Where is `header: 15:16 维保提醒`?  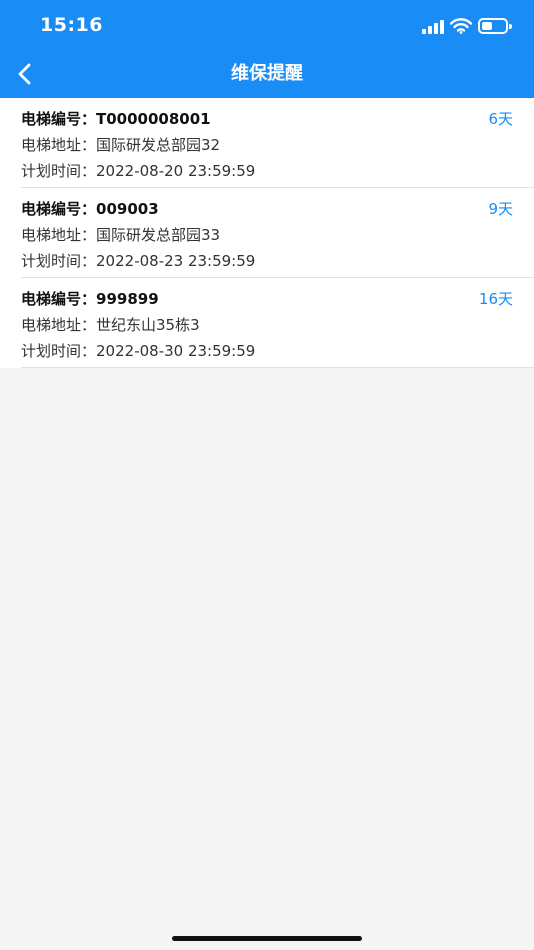 header: 15:16 维保提醒 is located at coordinates (267, 49).